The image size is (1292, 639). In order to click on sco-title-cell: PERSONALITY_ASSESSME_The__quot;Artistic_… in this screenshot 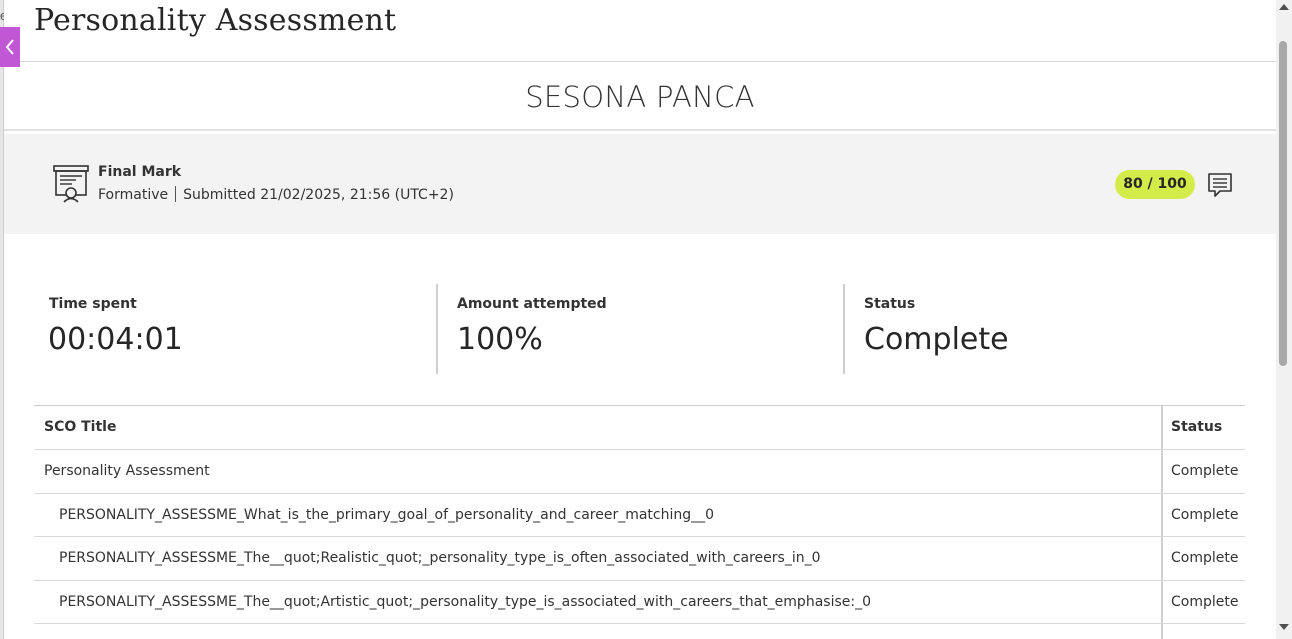, I will do `click(465, 601)`.